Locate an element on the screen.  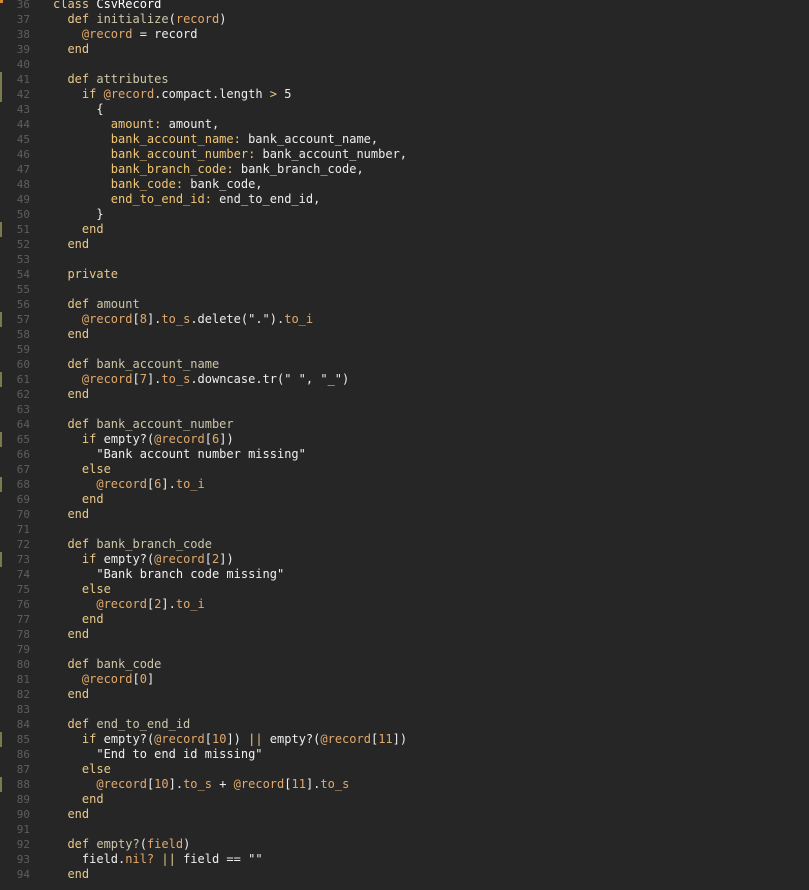
code-line: 92 def empty?(field) is located at coordinates (404, 844).